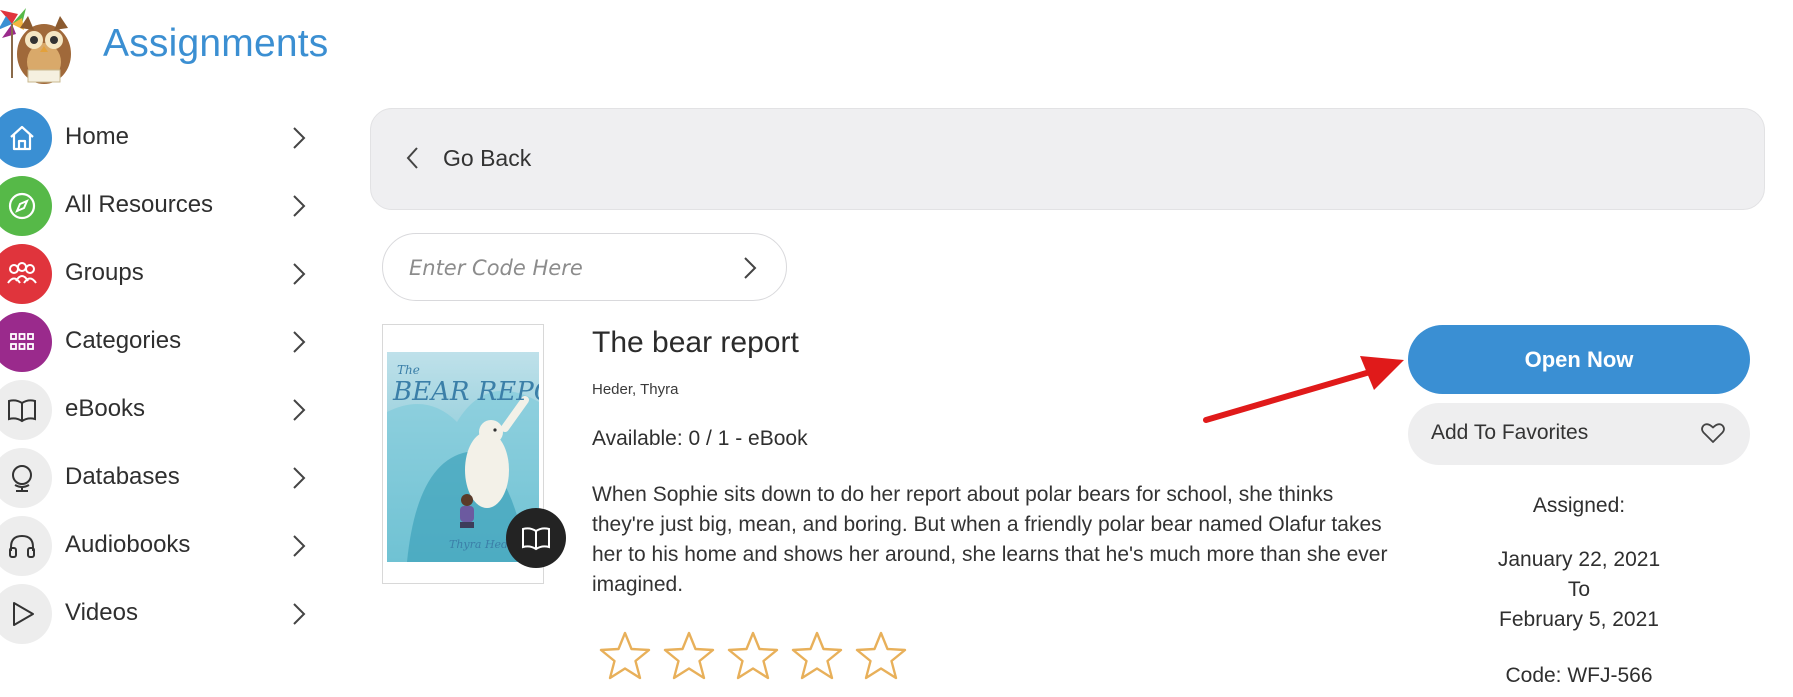  I want to click on globe-icon, so click(26, 478).